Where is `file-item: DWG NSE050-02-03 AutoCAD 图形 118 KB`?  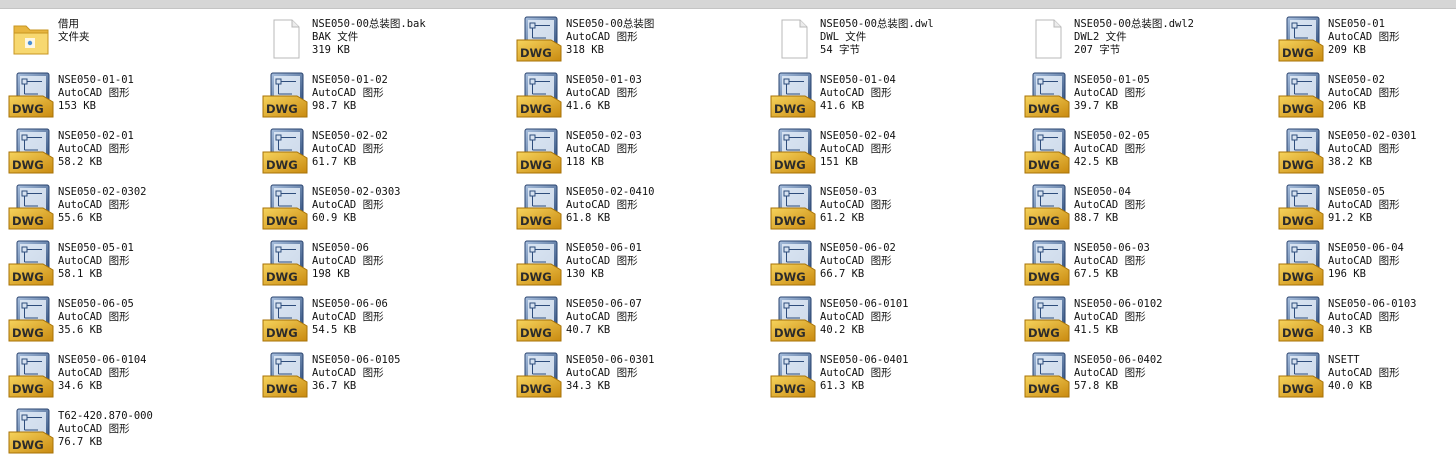 file-item: DWG NSE050-02-03 AutoCAD 图形 118 KB is located at coordinates (635, 152).